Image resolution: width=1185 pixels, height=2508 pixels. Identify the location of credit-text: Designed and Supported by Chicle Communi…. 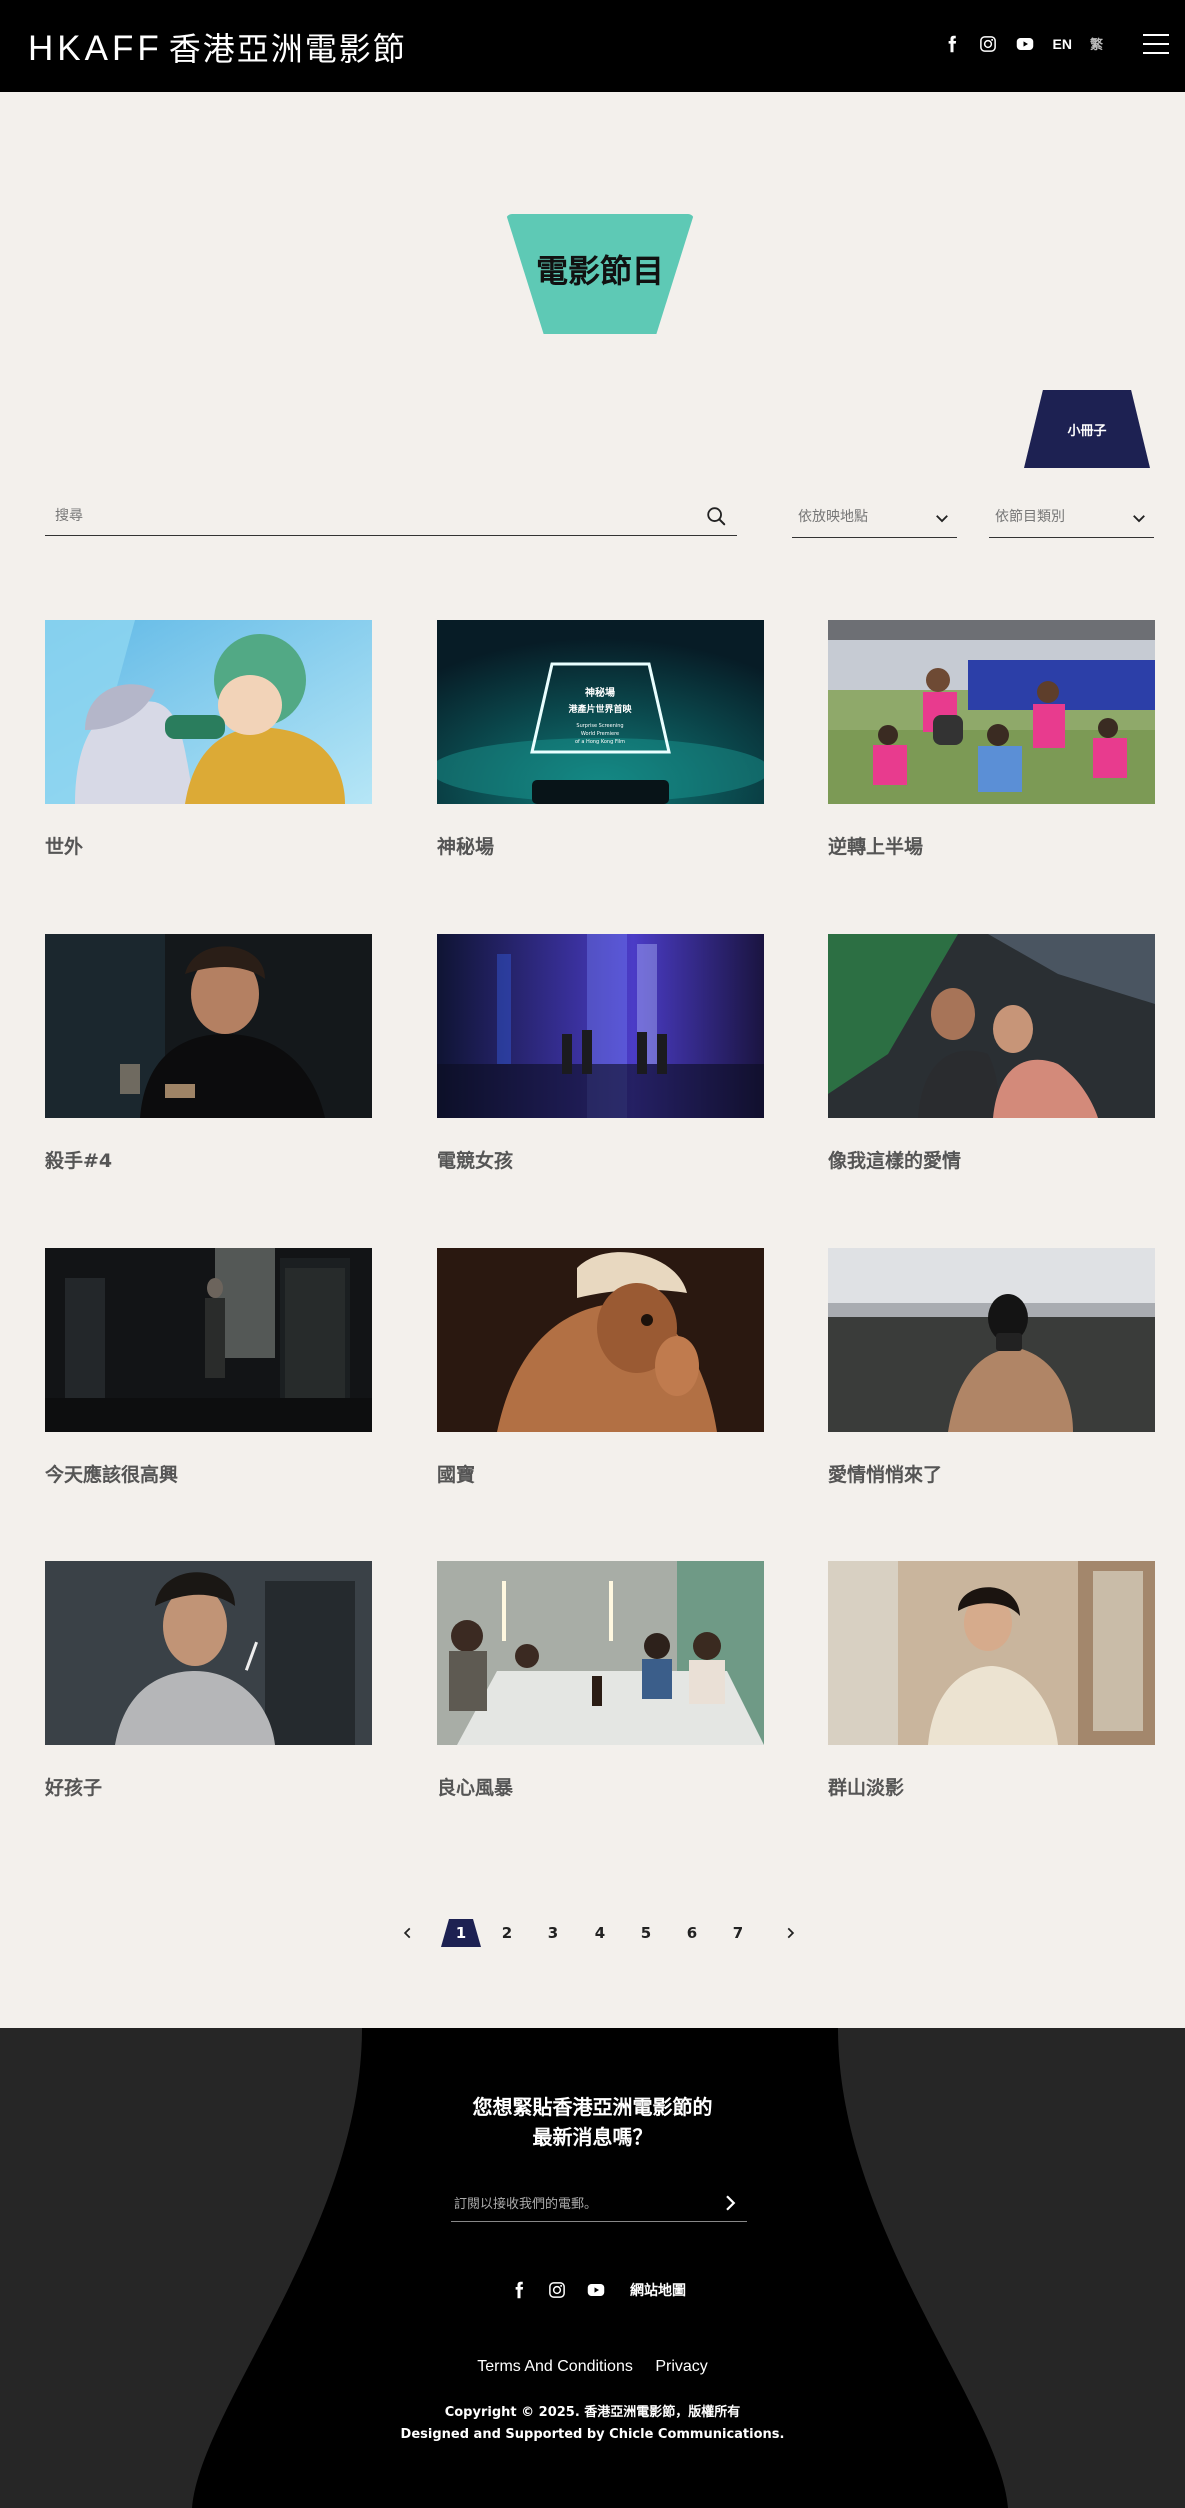
(592, 2434).